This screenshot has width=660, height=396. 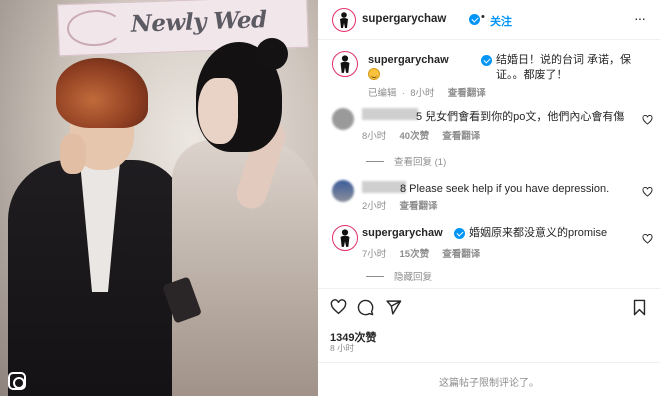 What do you see at coordinates (415, 136) in the screenshot?
I see `comment-likes: 40次赞` at bounding box center [415, 136].